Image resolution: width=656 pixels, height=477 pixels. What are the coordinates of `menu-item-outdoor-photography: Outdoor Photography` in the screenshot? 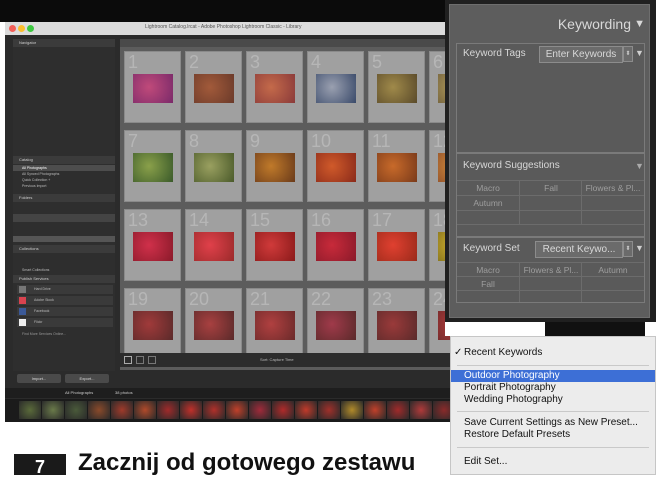 It's located at (553, 376).